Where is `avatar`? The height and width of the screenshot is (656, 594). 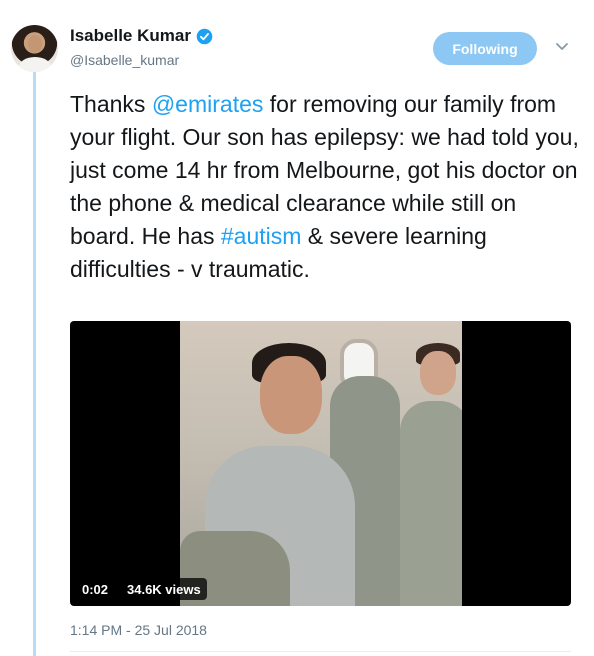 avatar is located at coordinates (34, 48).